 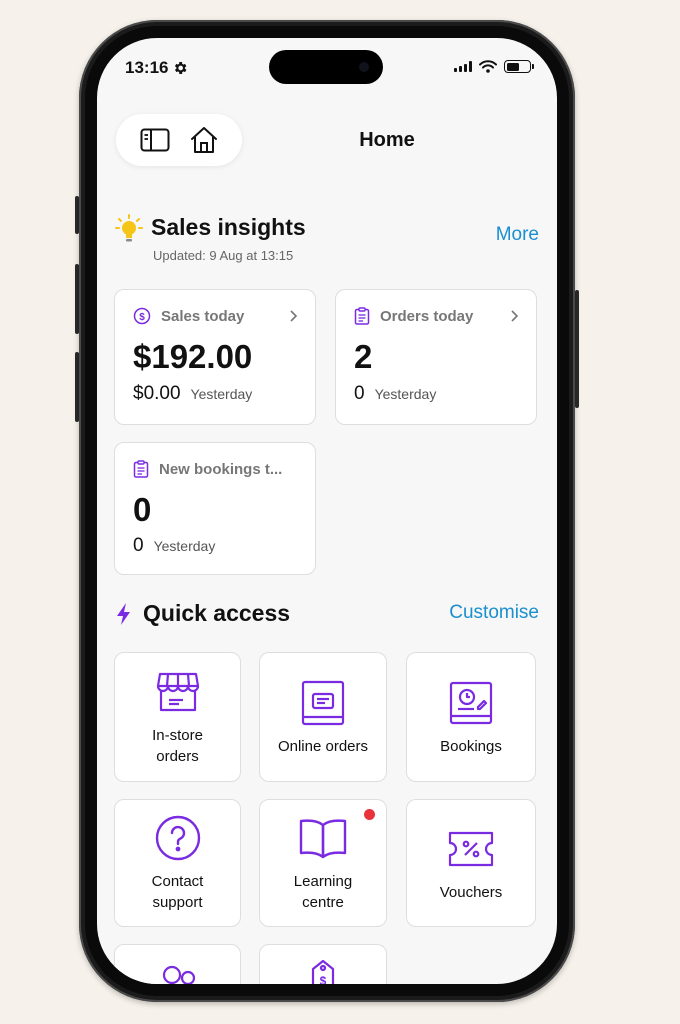 I want to click on lightbulb-icon, so click(x=129, y=228).